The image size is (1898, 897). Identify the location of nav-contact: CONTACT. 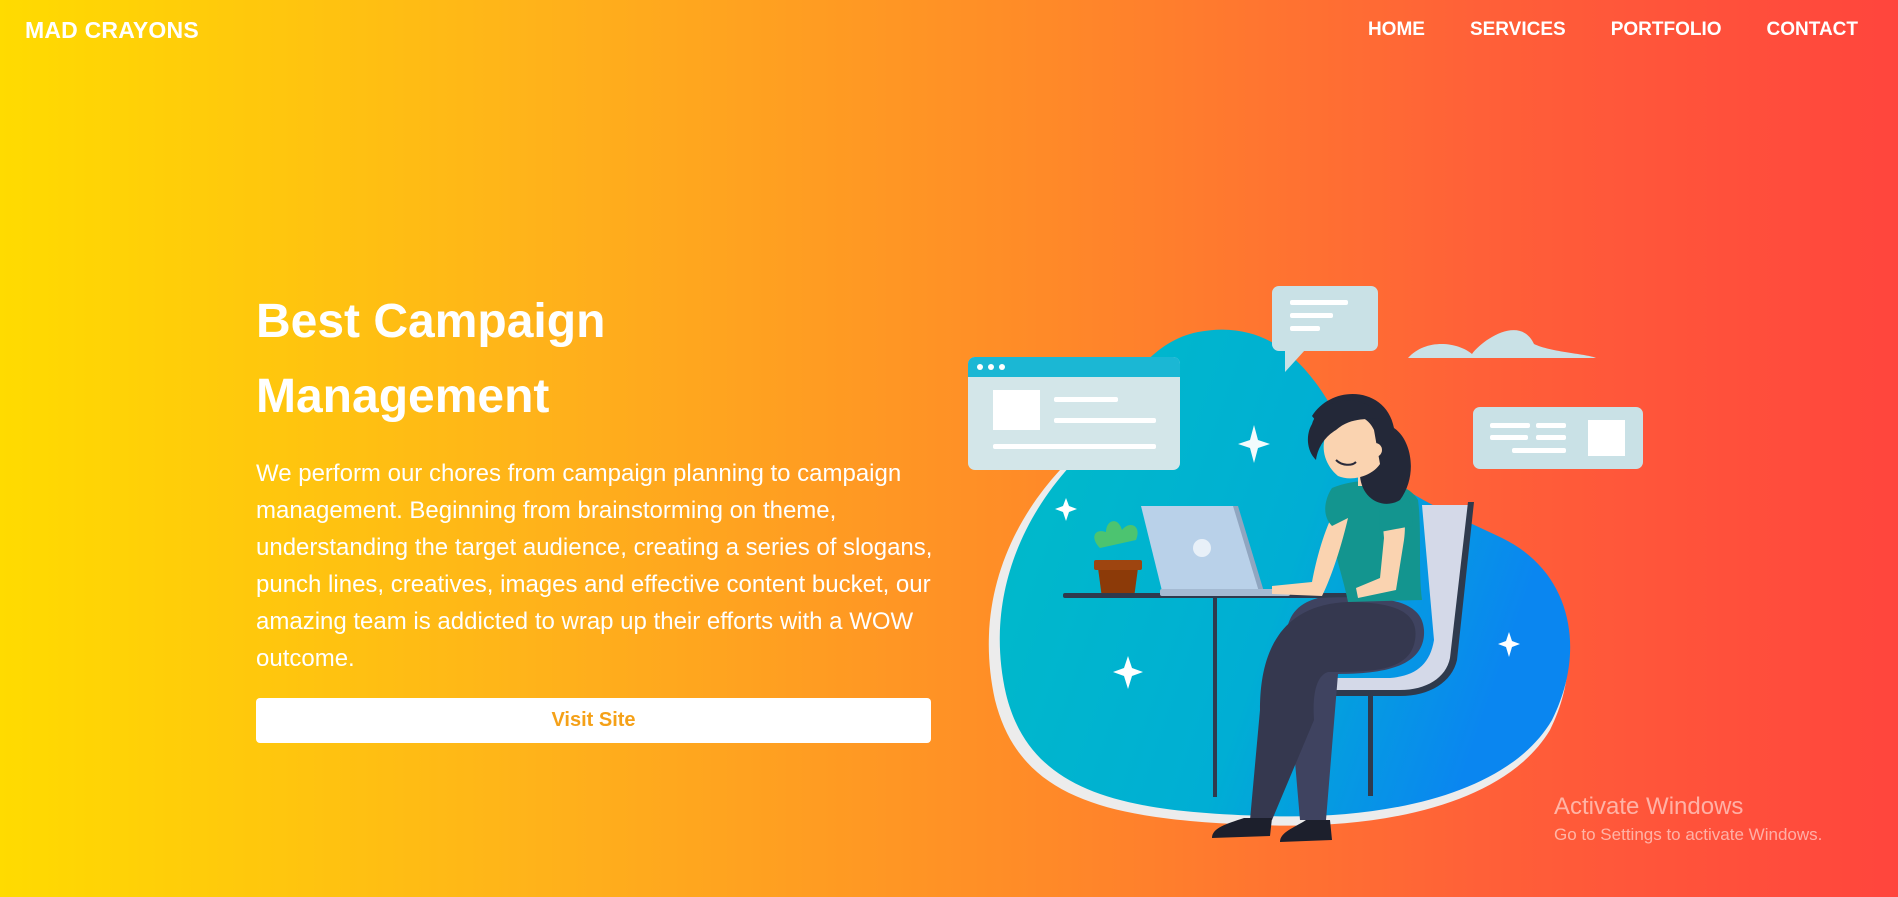
(1812, 30).